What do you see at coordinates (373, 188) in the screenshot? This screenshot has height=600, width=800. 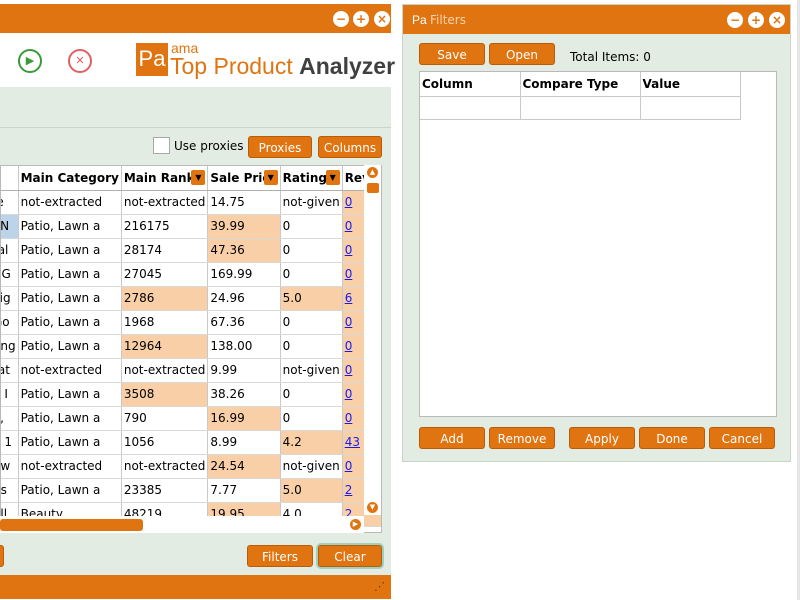 I see `vertical-scroll-thumb` at bounding box center [373, 188].